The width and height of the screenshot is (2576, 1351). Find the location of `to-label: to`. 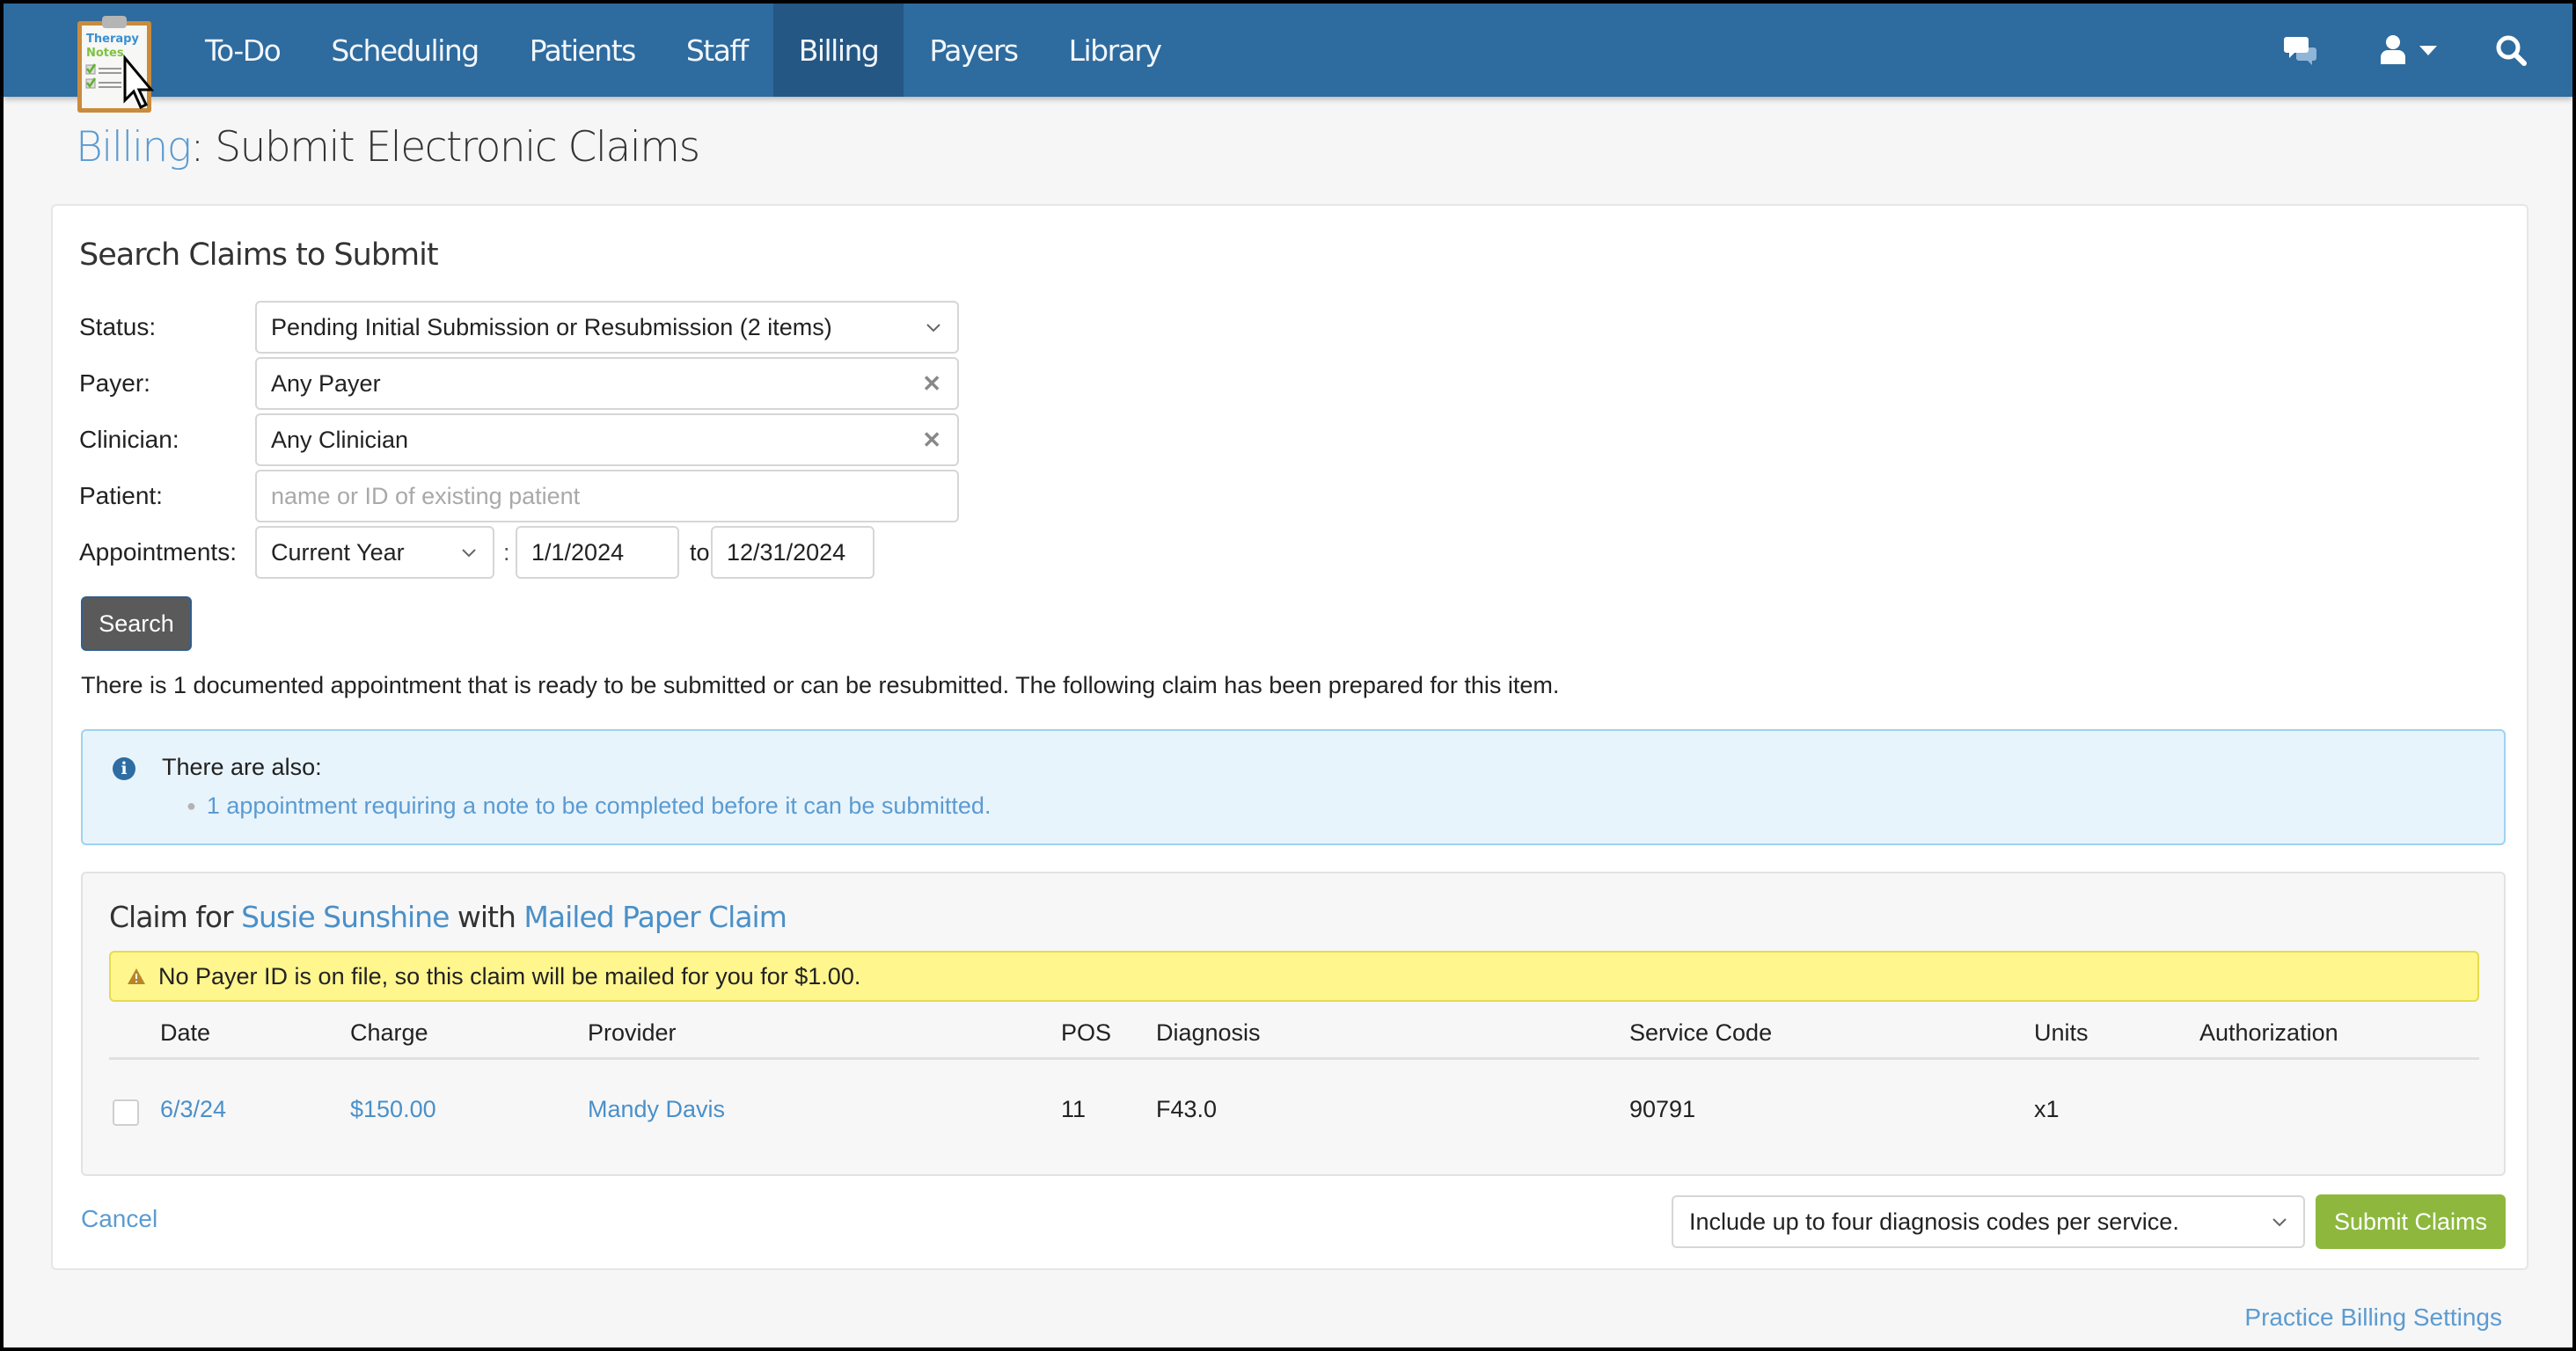

to-label: to is located at coordinates (700, 552).